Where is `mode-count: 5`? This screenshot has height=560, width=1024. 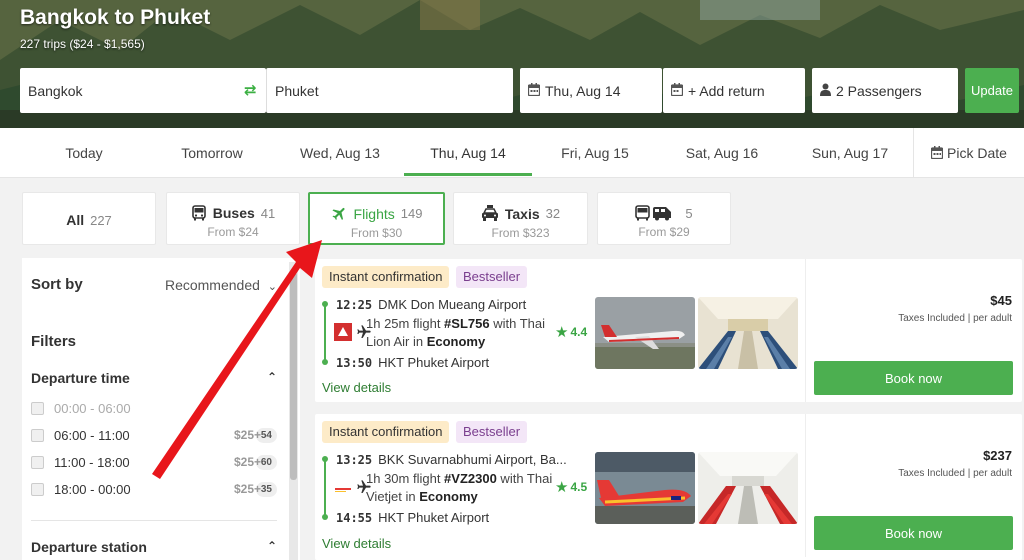 mode-count: 5 is located at coordinates (689, 213).